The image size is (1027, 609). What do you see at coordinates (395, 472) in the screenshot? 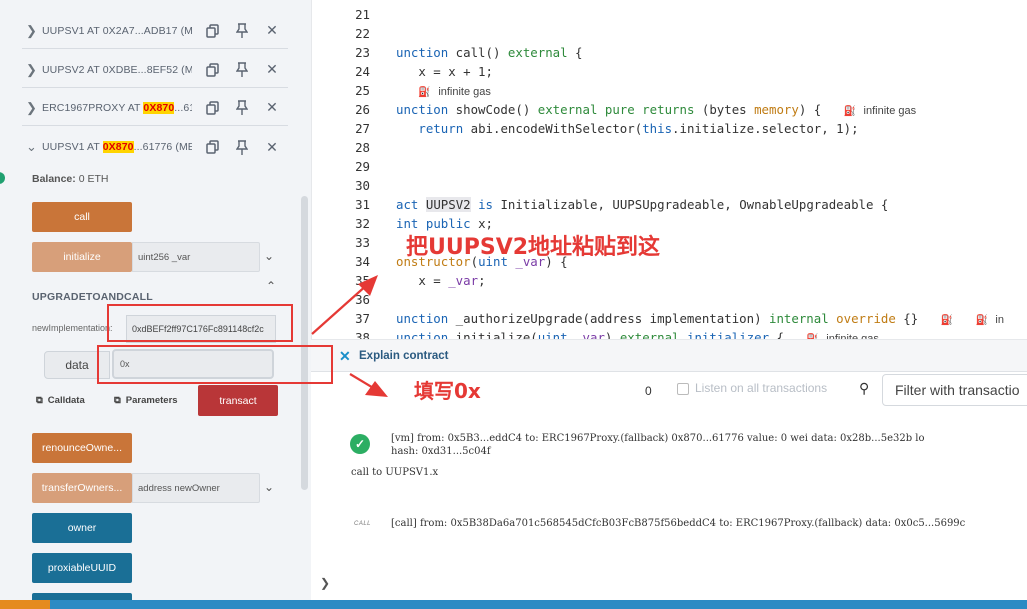
I see `tx-call-text: call to UUPSV1.x` at bounding box center [395, 472].